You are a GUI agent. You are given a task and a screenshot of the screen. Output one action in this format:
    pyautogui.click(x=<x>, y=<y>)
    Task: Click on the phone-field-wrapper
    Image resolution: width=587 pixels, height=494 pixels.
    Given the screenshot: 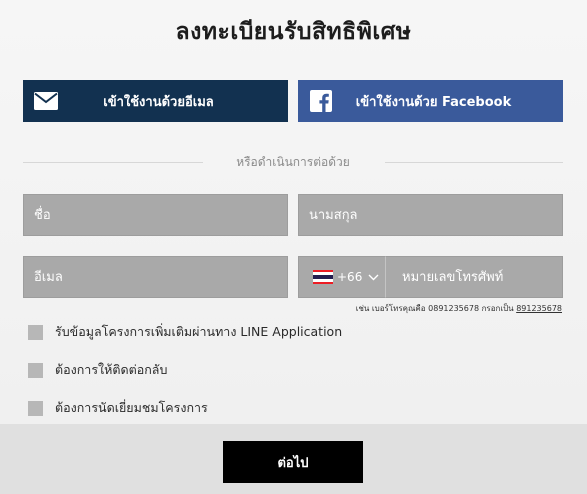 What is the action you would take?
    pyautogui.click(x=474, y=277)
    